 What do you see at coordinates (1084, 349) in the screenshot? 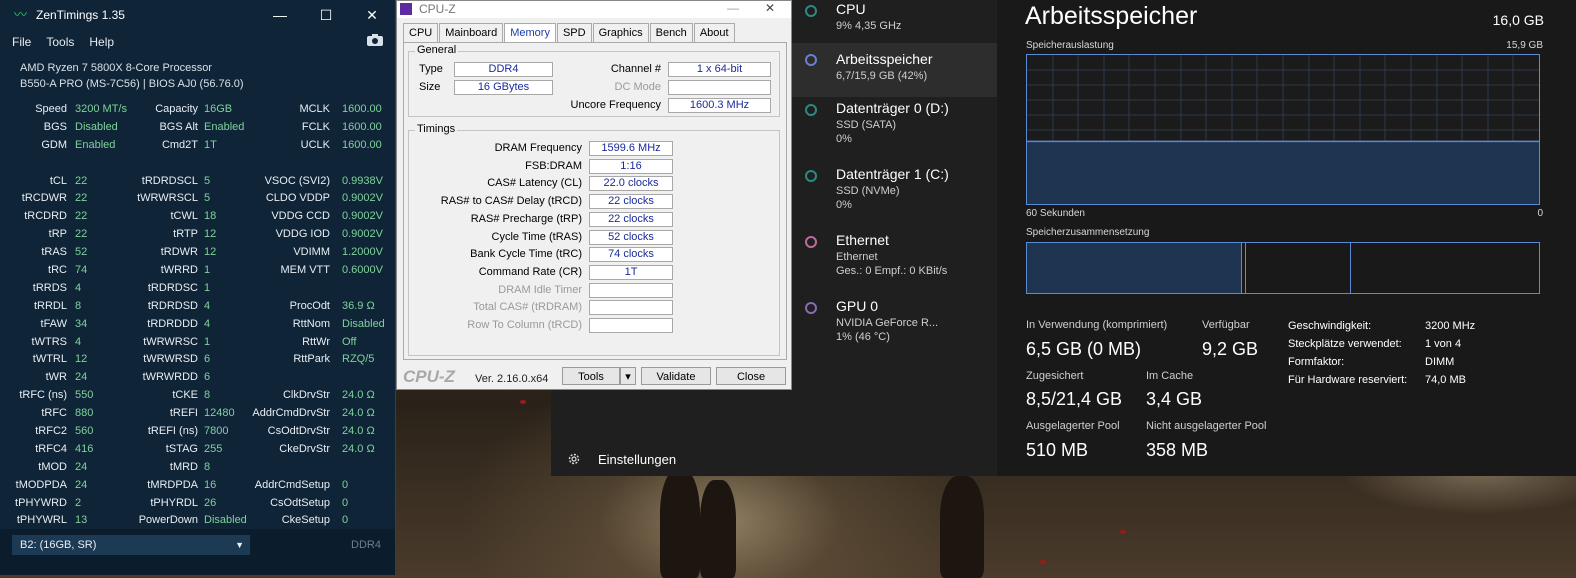
I see `in-use-value: 6,5 GB (0 MB)` at bounding box center [1084, 349].